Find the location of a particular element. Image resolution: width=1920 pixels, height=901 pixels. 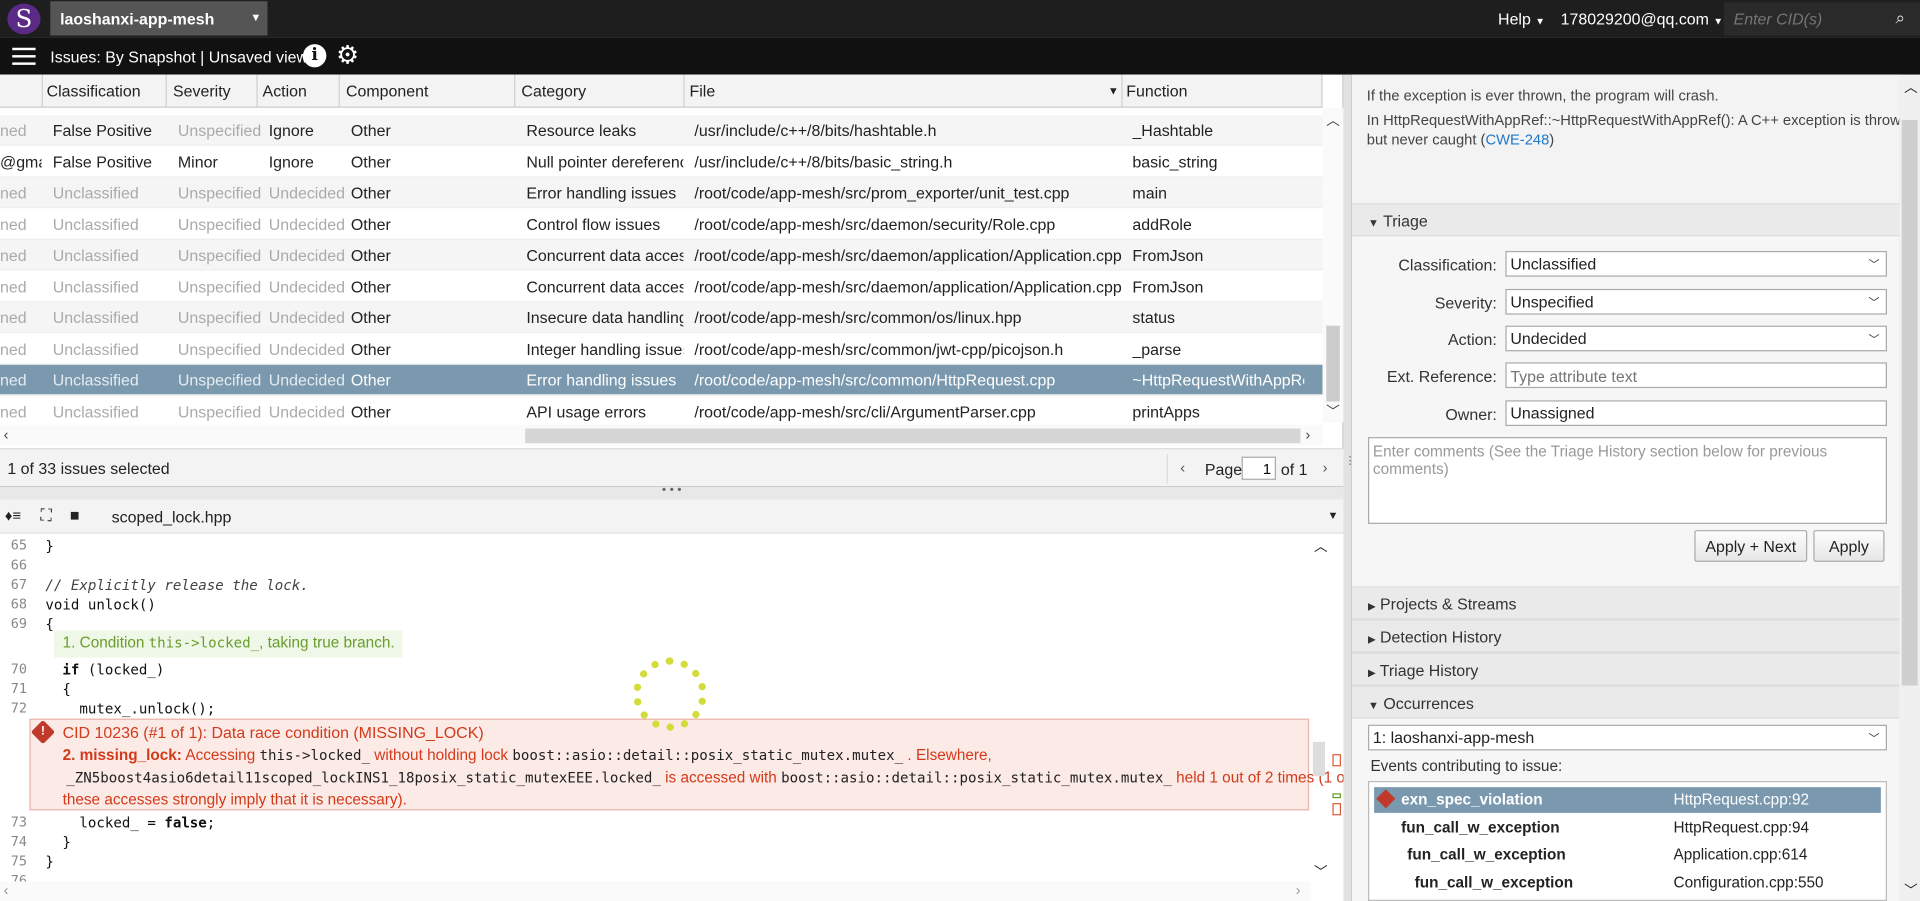

col-classification: Classification is located at coordinates (94, 91).